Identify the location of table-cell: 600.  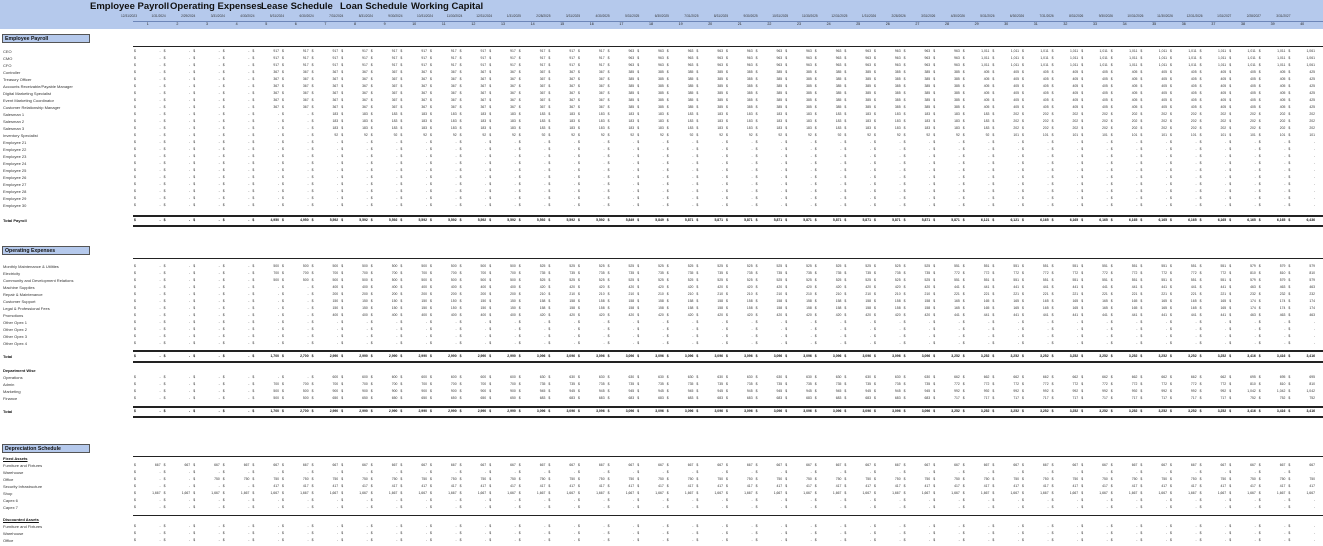
(504, 377).